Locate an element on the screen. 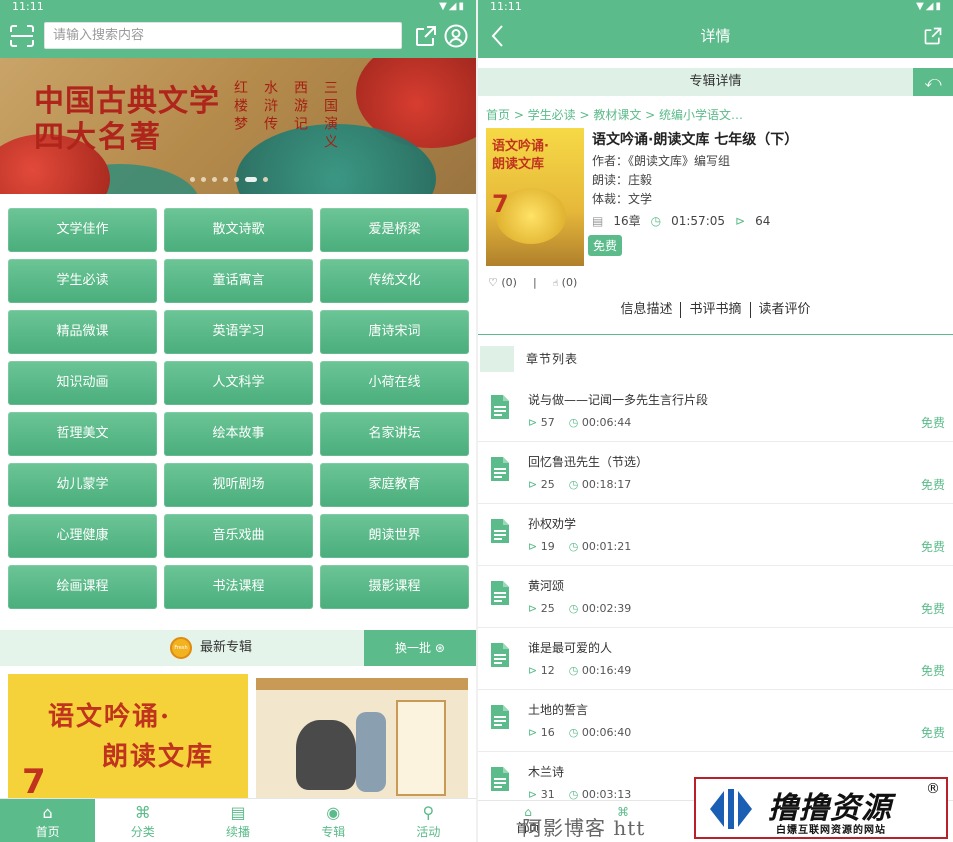 The image size is (953, 842). banner-carousel: 中国古典文学 四大名著 红楼梦 水浒传 西游记 三国演义 is located at coordinates (238, 126).